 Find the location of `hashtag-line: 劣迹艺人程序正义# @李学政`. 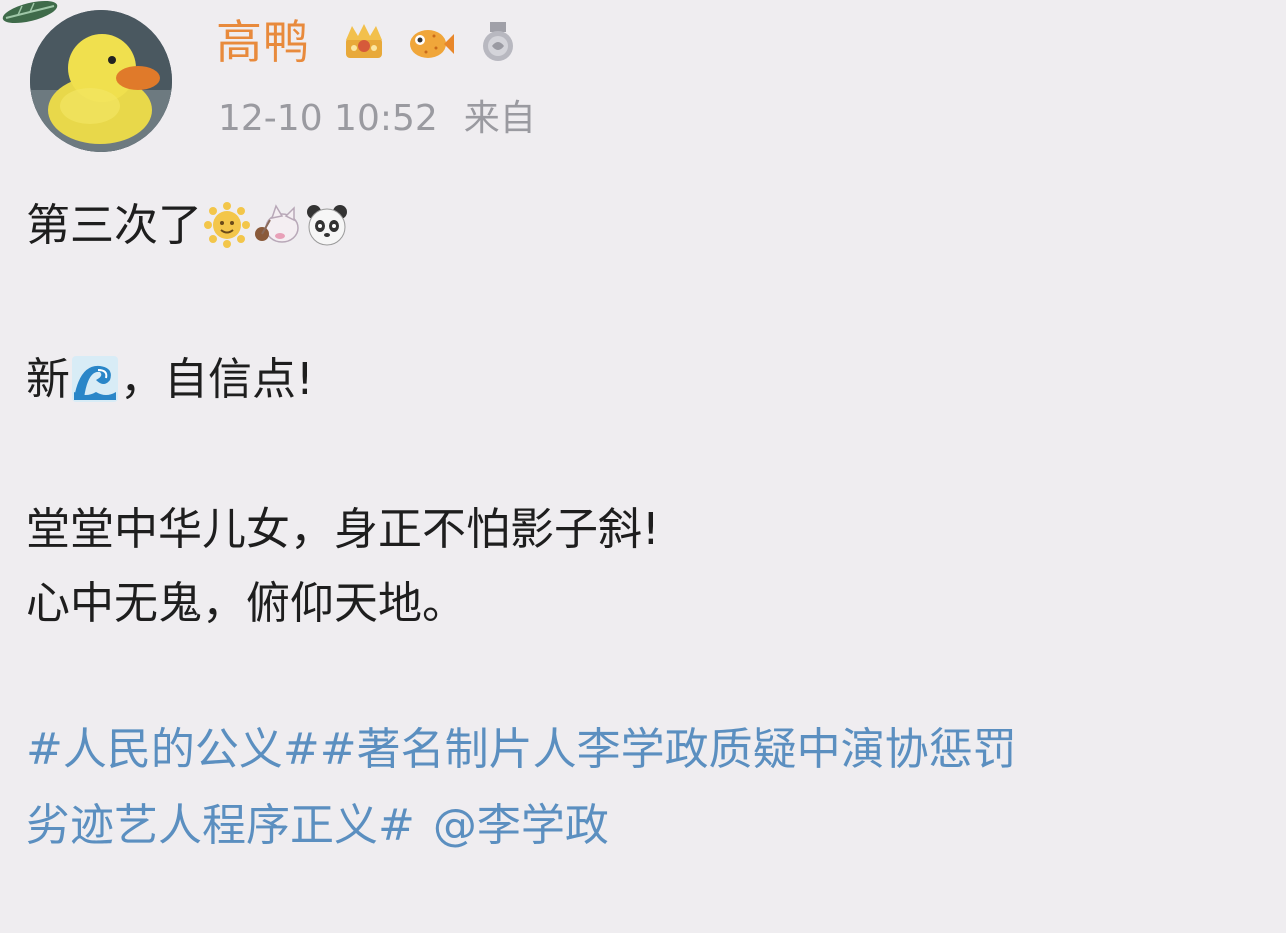

hashtag-line: 劣迹艺人程序正义# @李学政 is located at coordinates (317, 826).